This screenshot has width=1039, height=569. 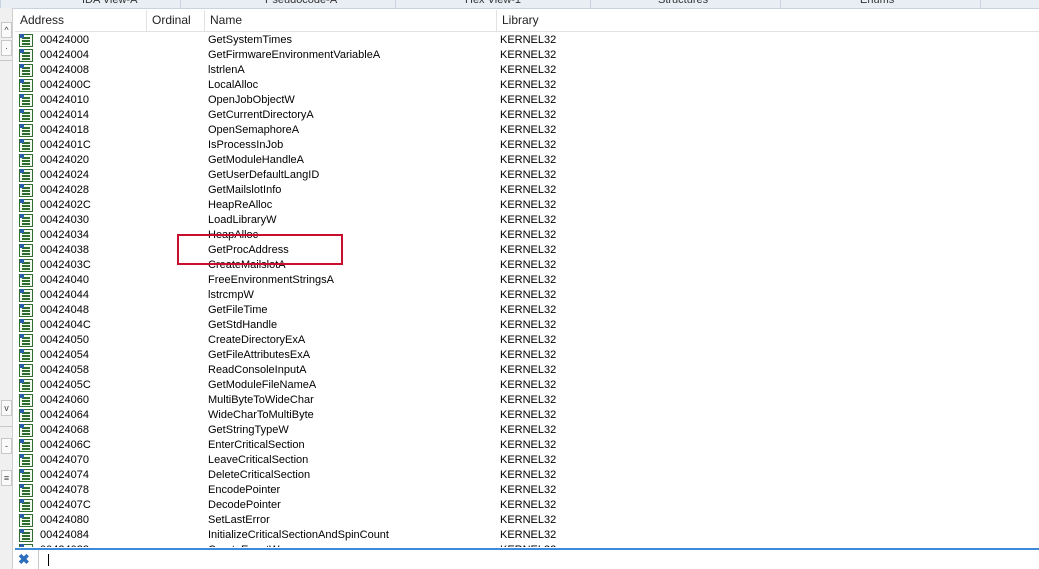 I want to click on close-icon: ✖, so click(x=24, y=559).